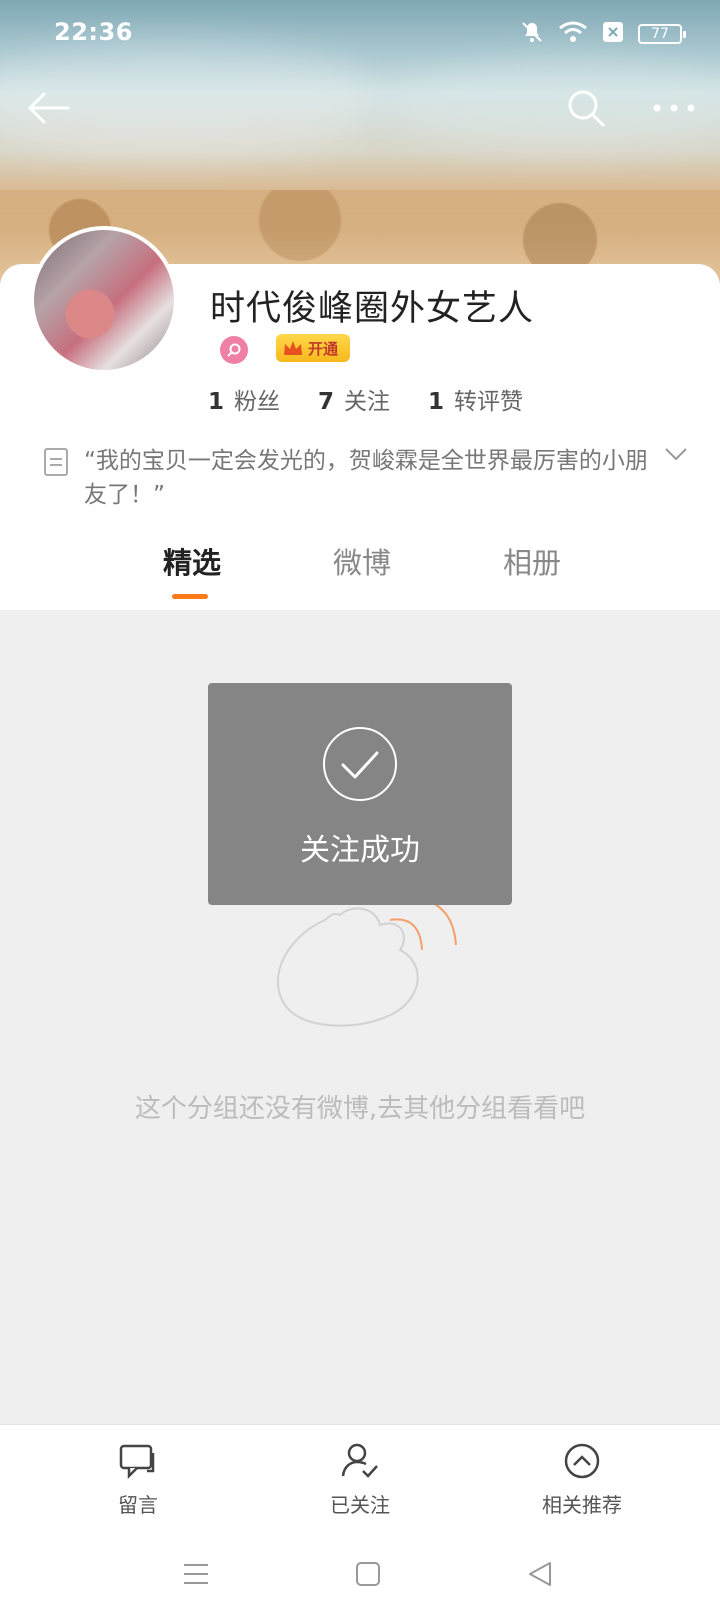 The image size is (720, 1612). What do you see at coordinates (532, 561) in the screenshot?
I see `tab-album: 相册` at bounding box center [532, 561].